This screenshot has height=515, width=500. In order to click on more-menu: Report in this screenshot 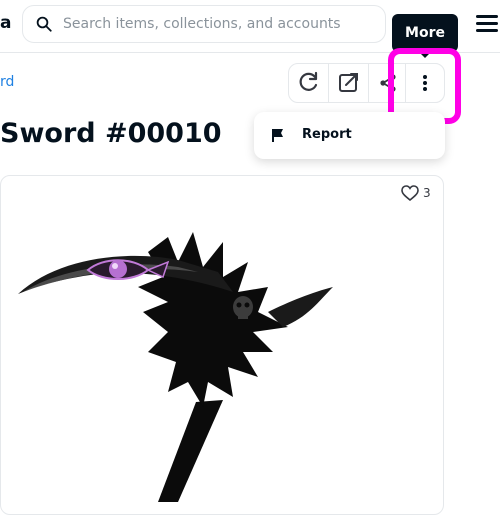, I will do `click(349, 135)`.